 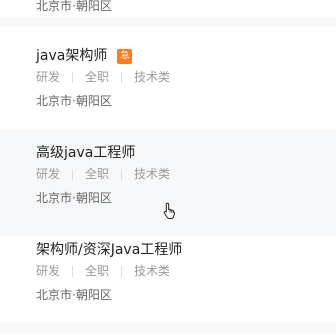 I want to click on hand-pointer-icon, so click(x=169, y=210).